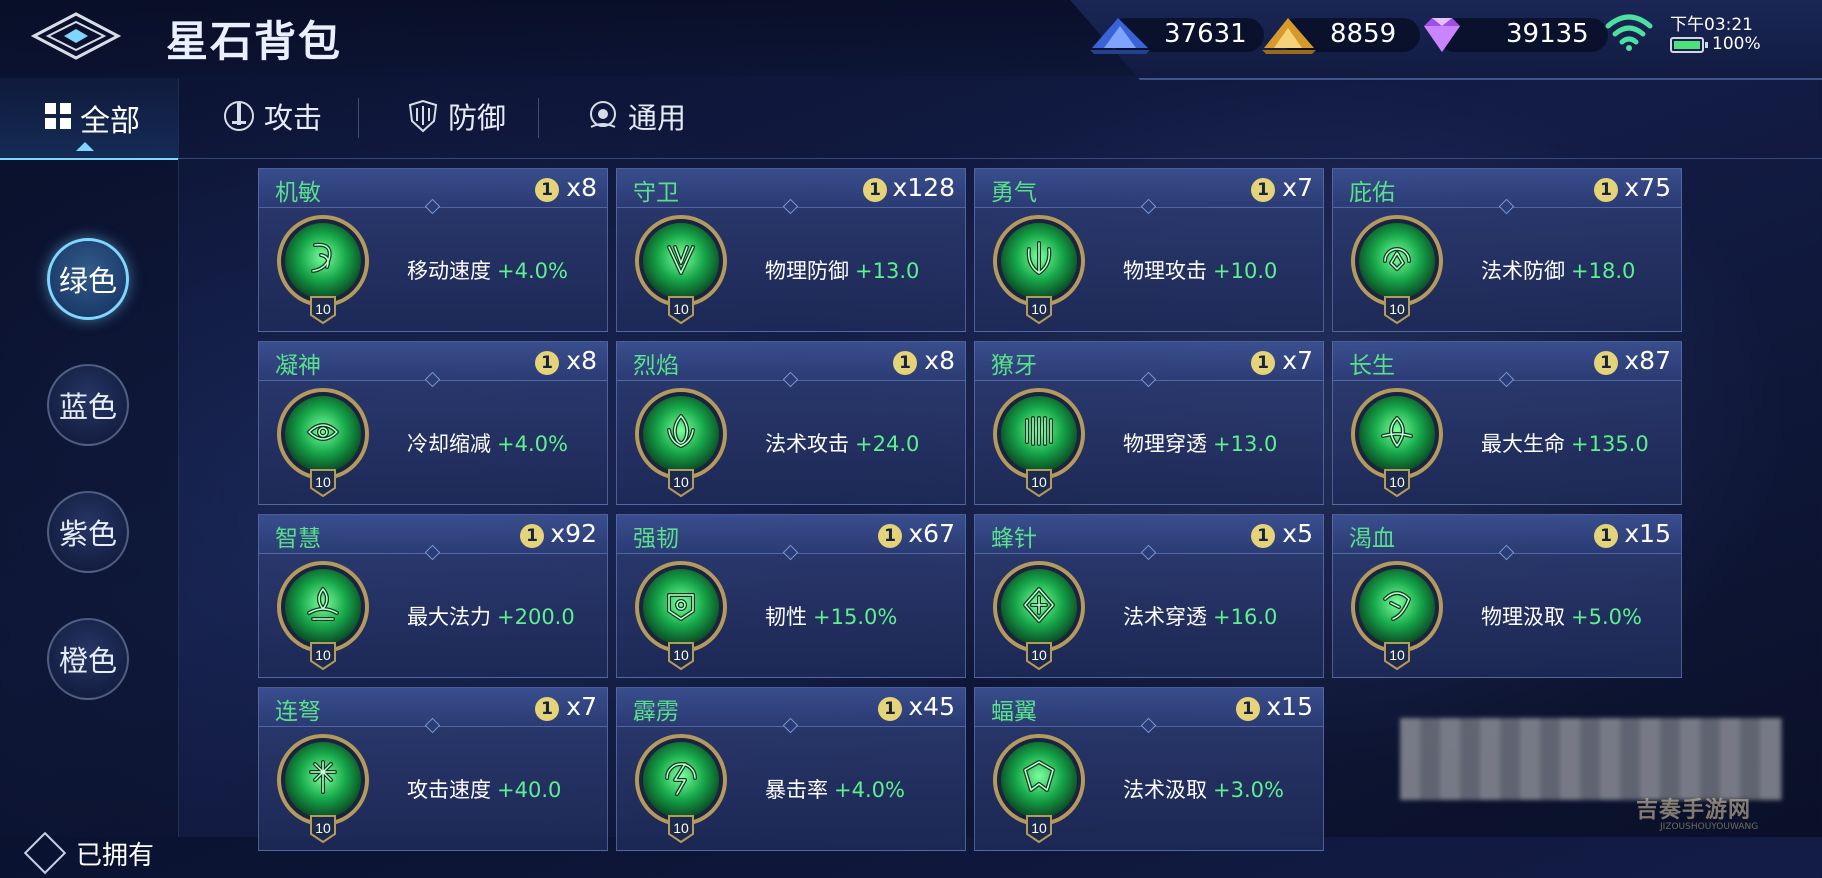  Describe the element at coordinates (298, 539) in the screenshot. I see `stone-name: 智慧` at that location.